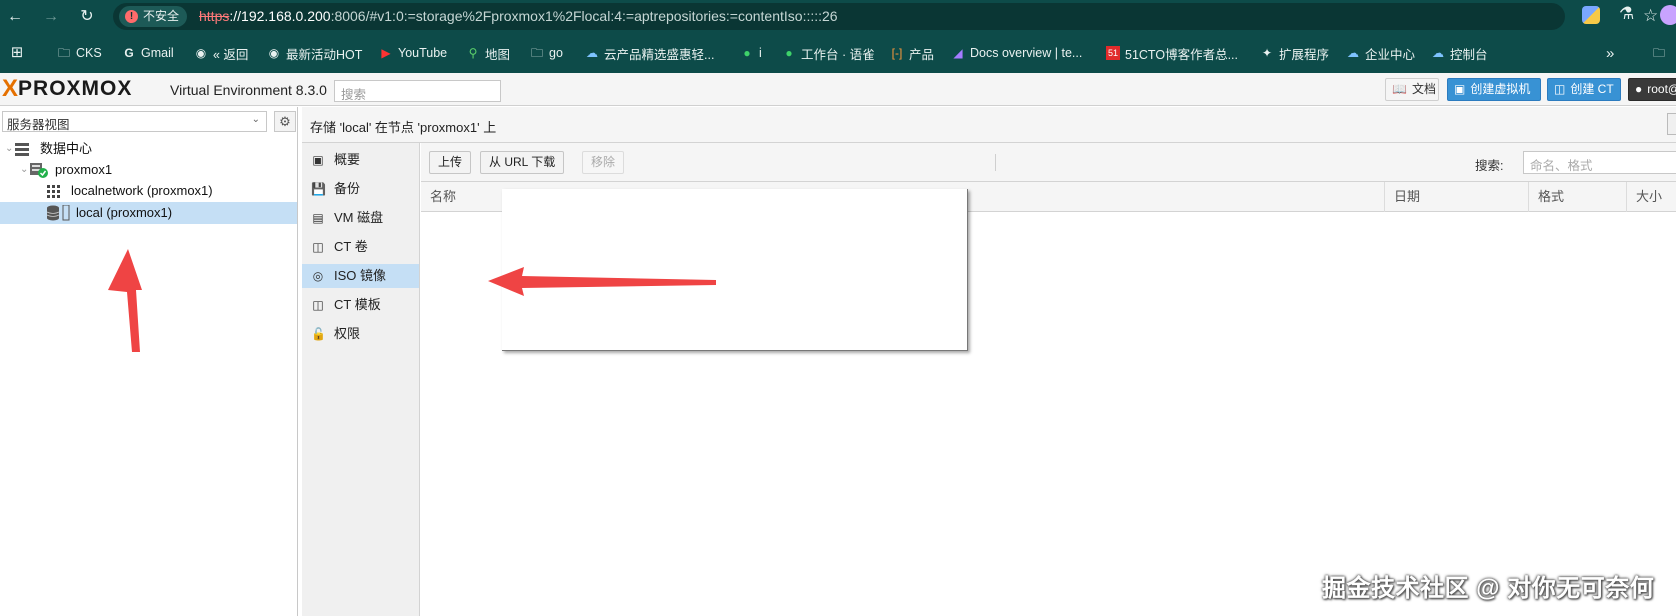 The width and height of the screenshot is (1676, 616). Describe the element at coordinates (995, 162) in the screenshot. I see `toolbar-divider` at that location.